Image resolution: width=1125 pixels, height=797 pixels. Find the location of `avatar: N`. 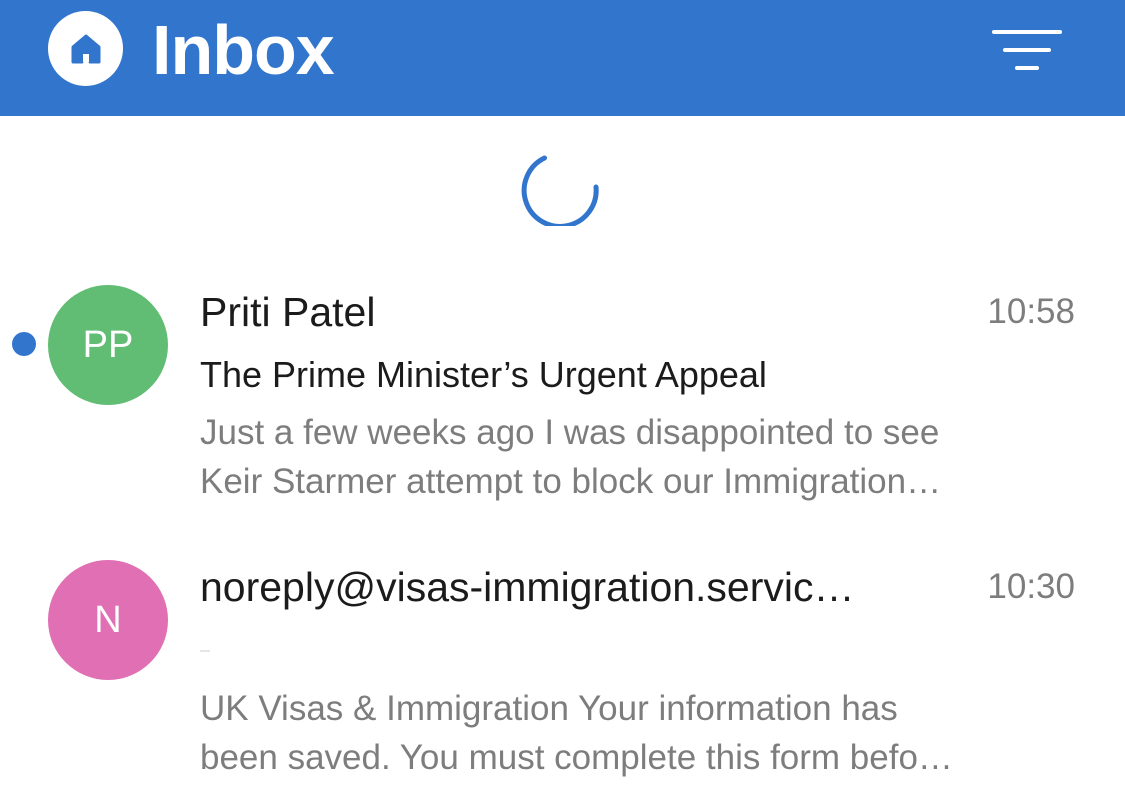

avatar: N is located at coordinates (108, 620).